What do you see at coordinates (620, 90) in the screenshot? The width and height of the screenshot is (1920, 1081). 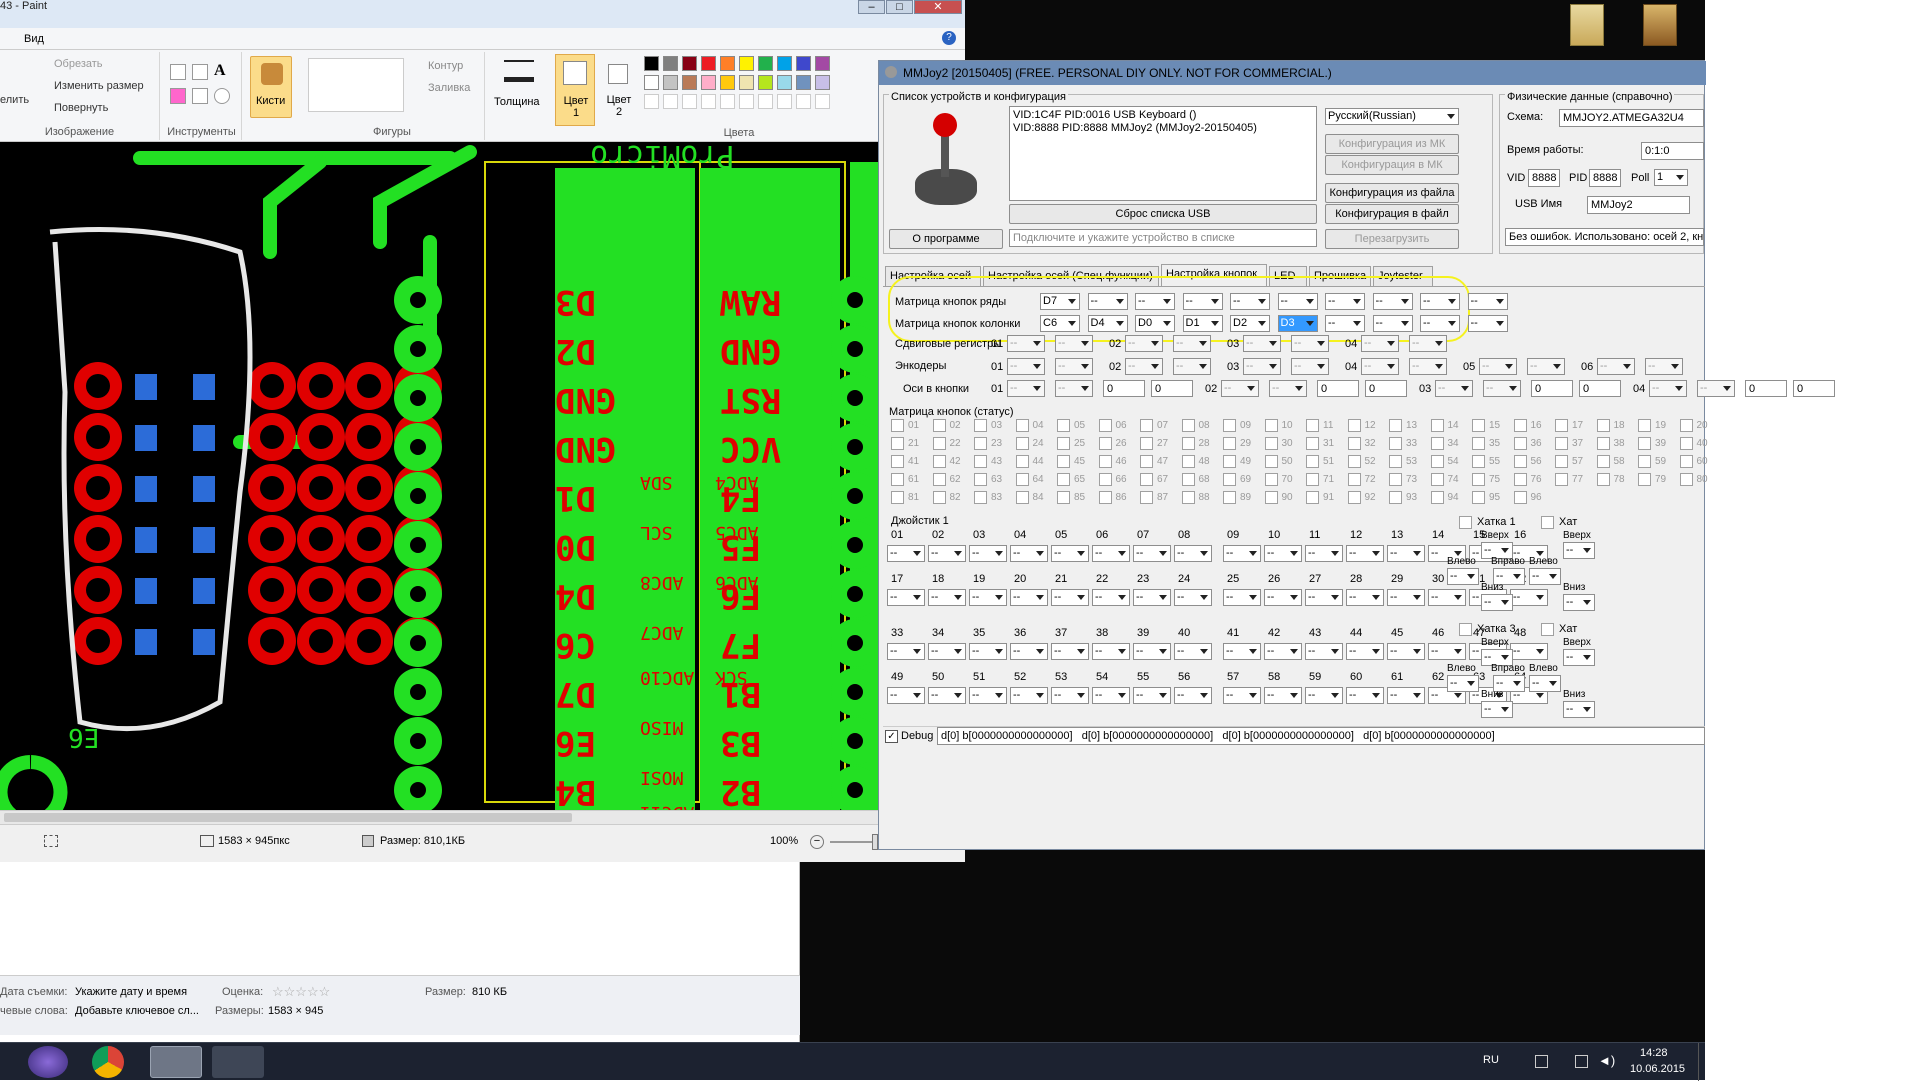 I see `color2-button: Цвет 2` at bounding box center [620, 90].